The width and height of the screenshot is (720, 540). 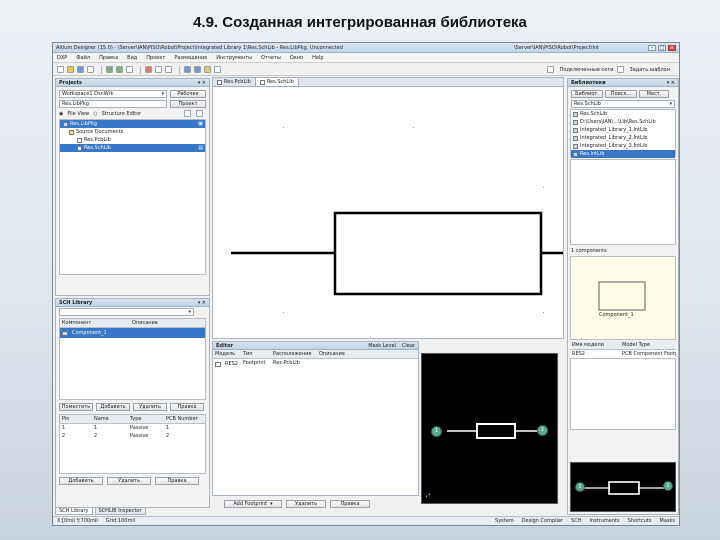 I want to click on menu-place: Размещение, so click(x=190, y=58).